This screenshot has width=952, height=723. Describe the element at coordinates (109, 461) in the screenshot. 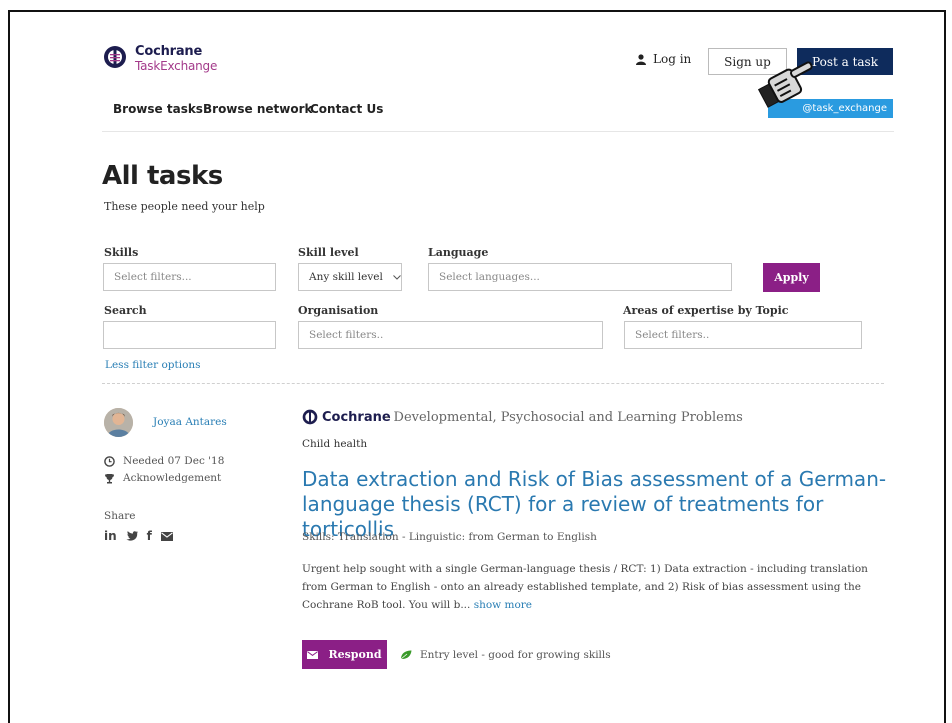

I see `clock-icon` at that location.